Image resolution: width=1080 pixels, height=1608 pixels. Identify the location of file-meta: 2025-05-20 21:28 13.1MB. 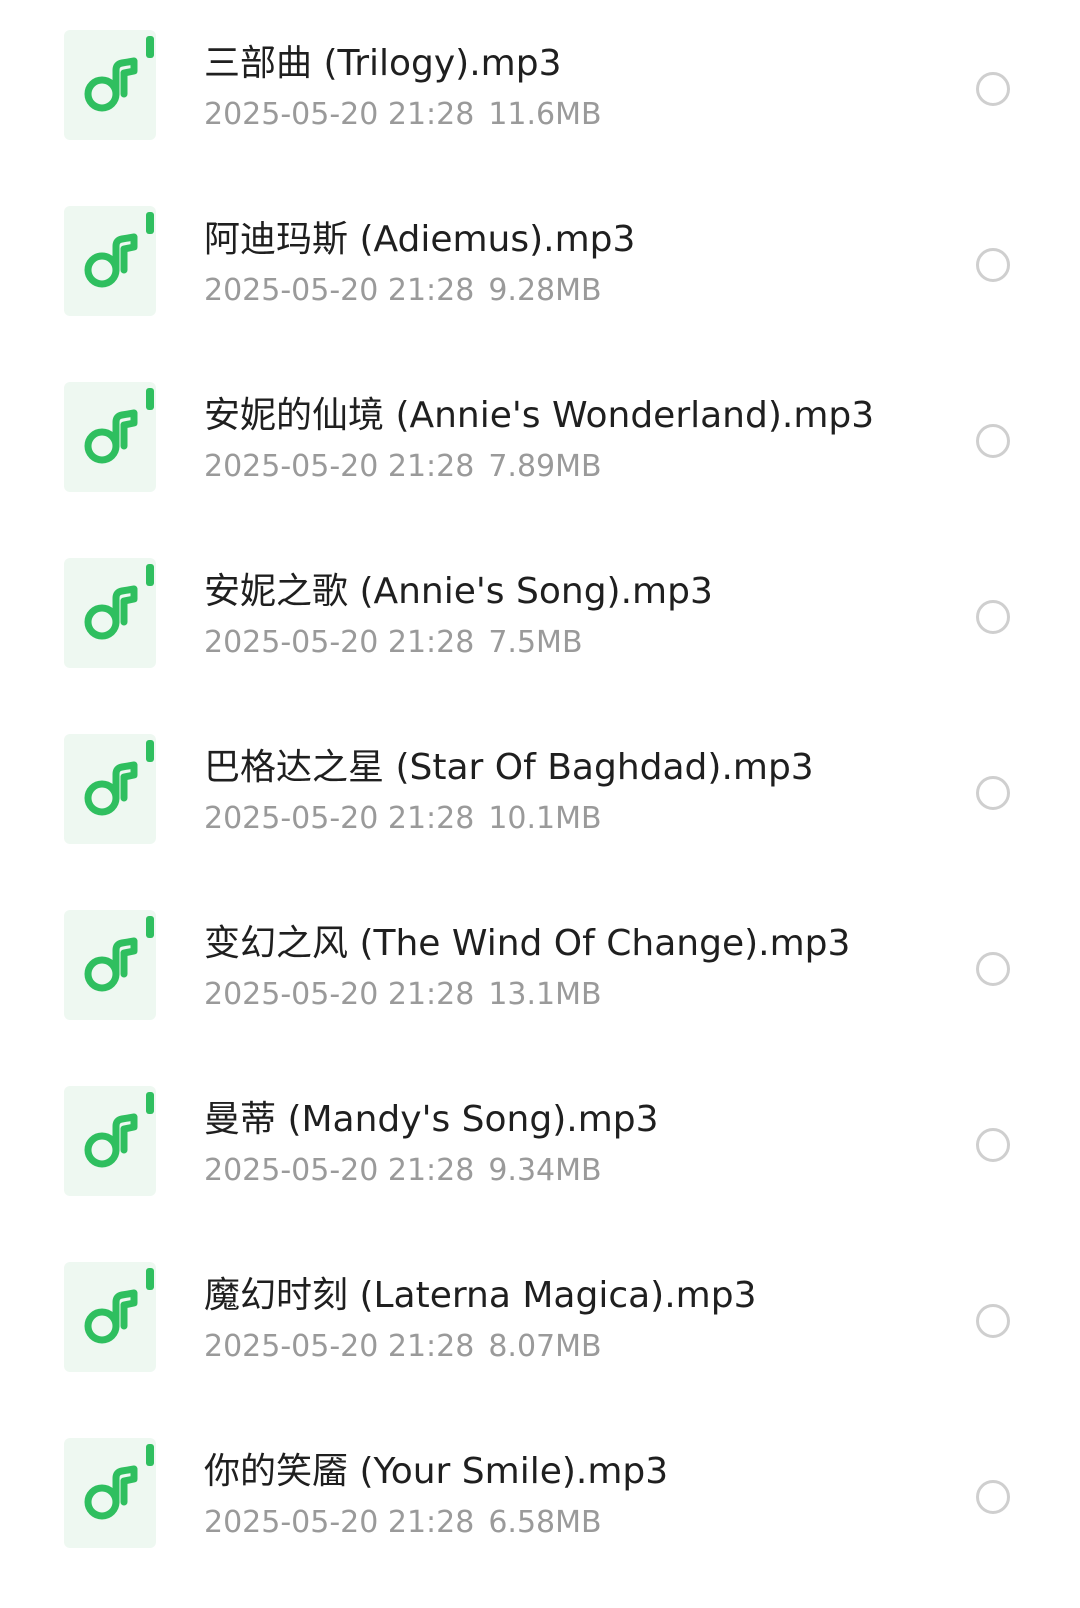
(403, 995).